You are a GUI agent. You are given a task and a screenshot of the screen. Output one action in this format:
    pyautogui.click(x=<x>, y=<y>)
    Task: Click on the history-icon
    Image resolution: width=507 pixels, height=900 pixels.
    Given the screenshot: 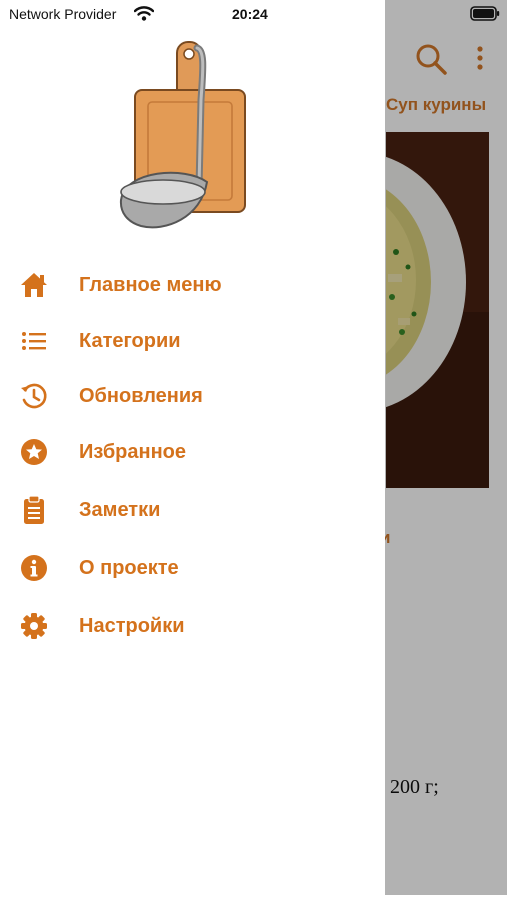 What is the action you would take?
    pyautogui.click(x=34, y=396)
    